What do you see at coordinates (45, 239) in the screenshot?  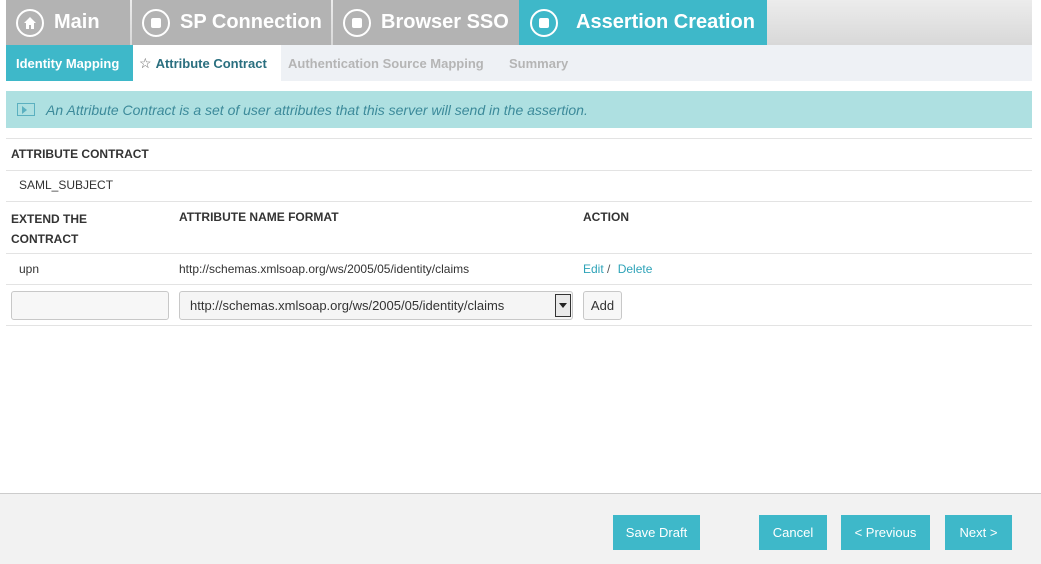 I see `col-extend-line2: CONTRACT` at bounding box center [45, 239].